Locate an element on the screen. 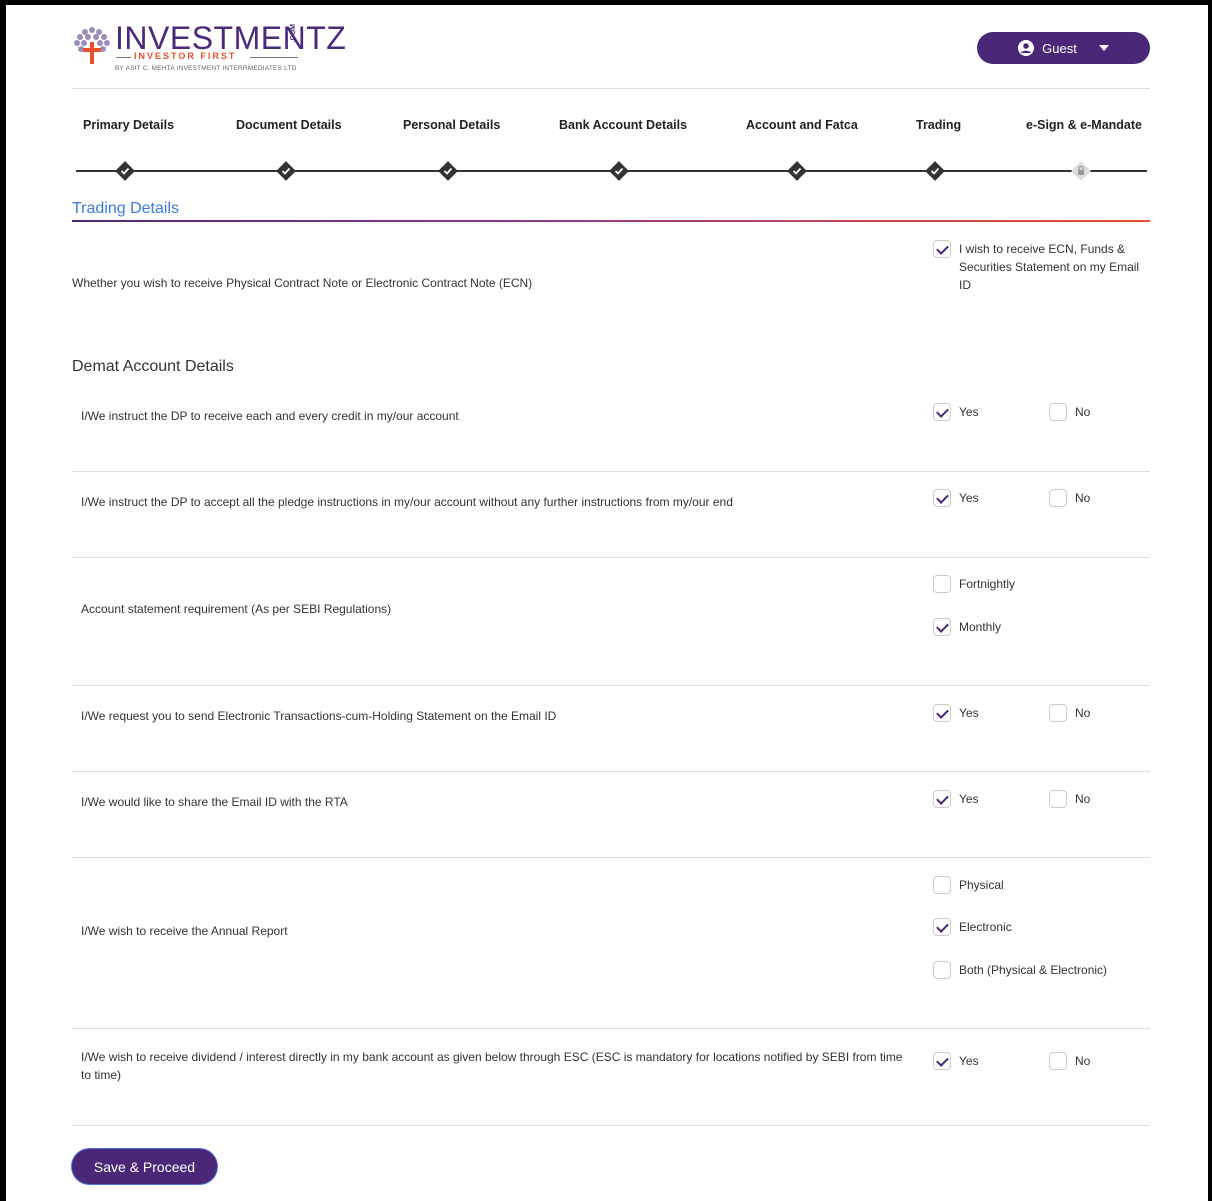 This screenshot has width=1212, height=1201. q6-physical-option: Physical is located at coordinates (968, 885).